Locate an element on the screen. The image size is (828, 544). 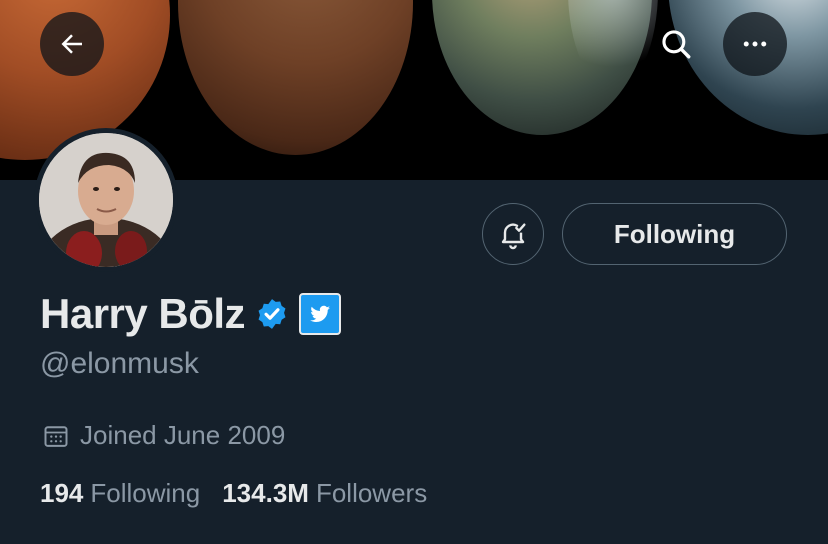
avatar-photo is located at coordinates (106, 200).